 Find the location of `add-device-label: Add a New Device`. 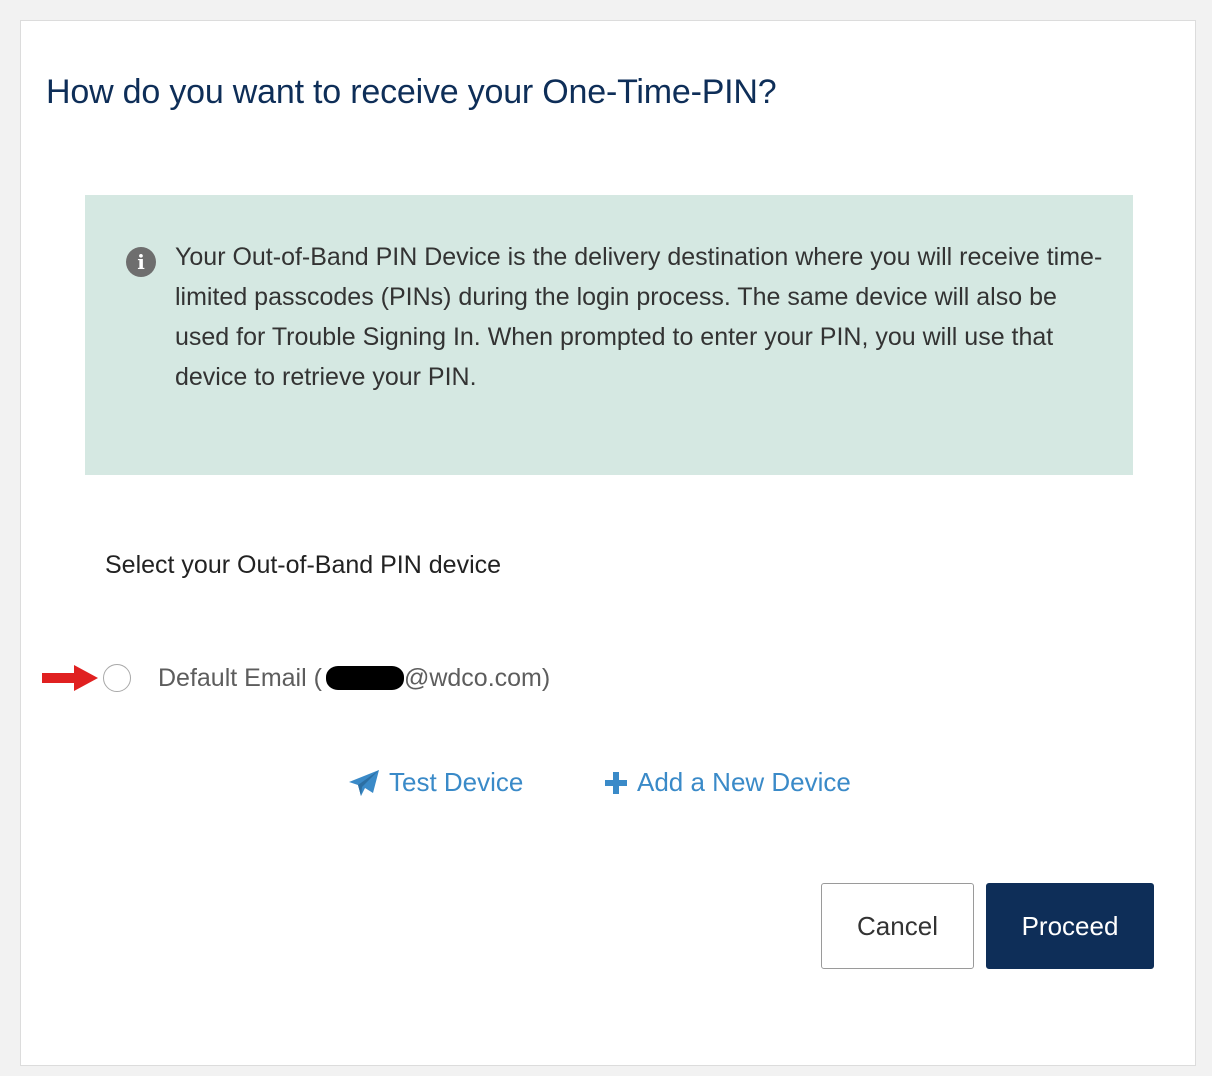

add-device-label: Add a New Device is located at coordinates (744, 782).